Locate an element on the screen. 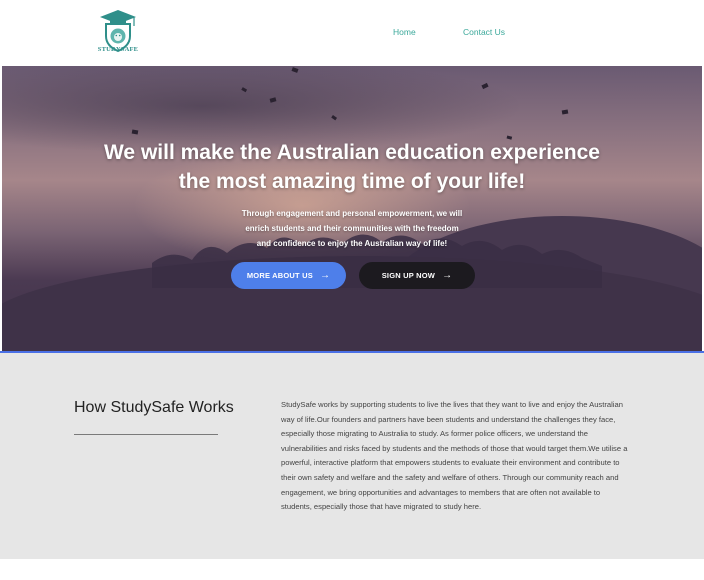  hero-title-line: the most amazing time of your life! is located at coordinates (352, 181).